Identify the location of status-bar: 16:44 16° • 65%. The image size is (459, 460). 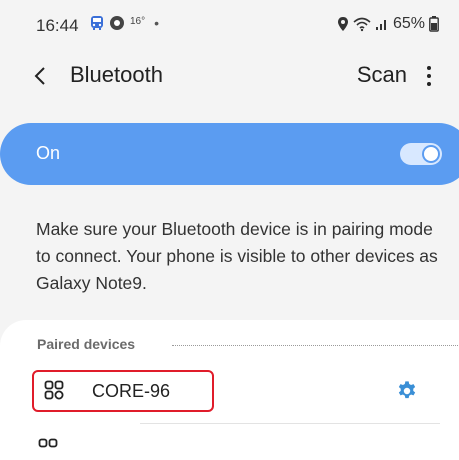
(229, 22).